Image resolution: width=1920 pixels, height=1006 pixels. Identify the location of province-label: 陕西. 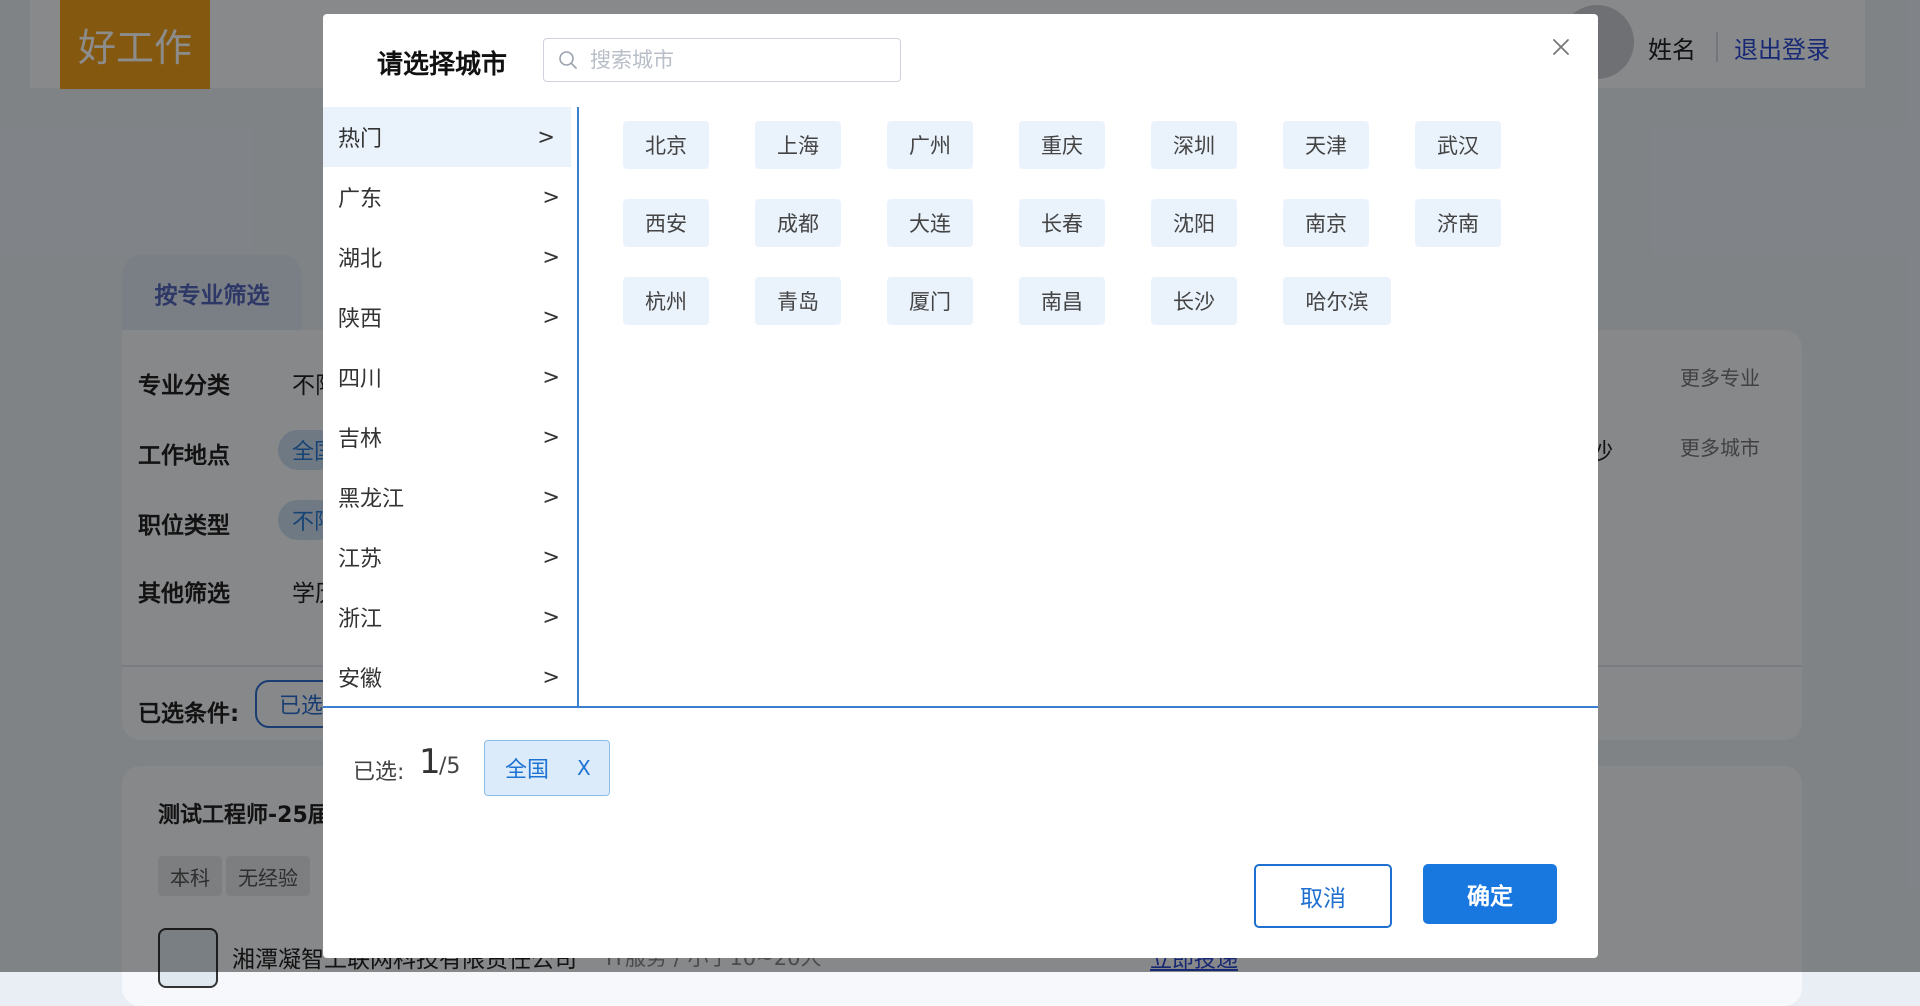
(360, 319).